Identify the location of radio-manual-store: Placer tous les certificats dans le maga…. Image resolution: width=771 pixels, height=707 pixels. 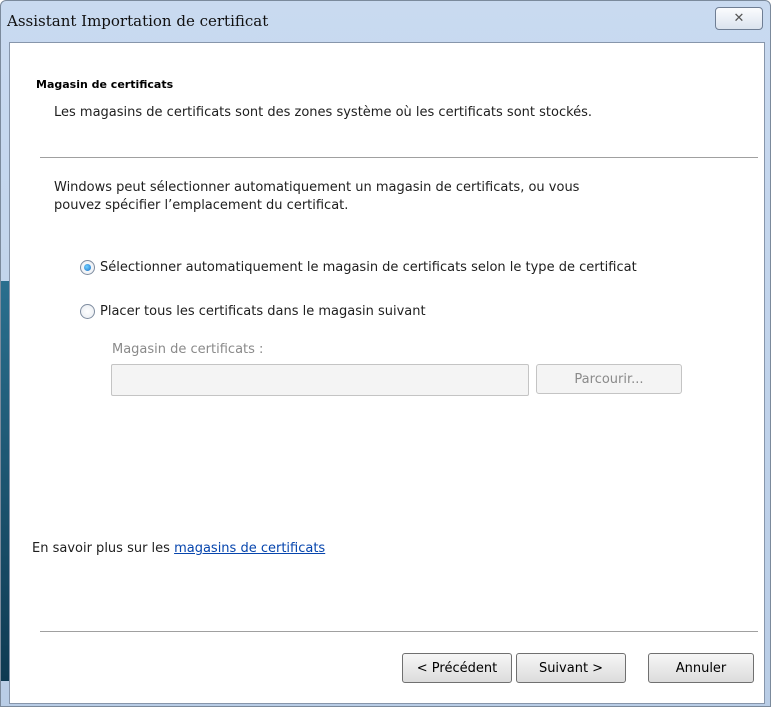
(253, 311).